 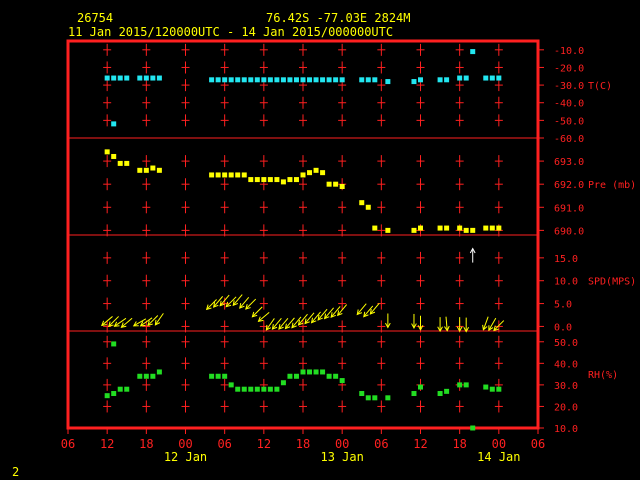 I want to click on page-number: 2, so click(x=15, y=472).